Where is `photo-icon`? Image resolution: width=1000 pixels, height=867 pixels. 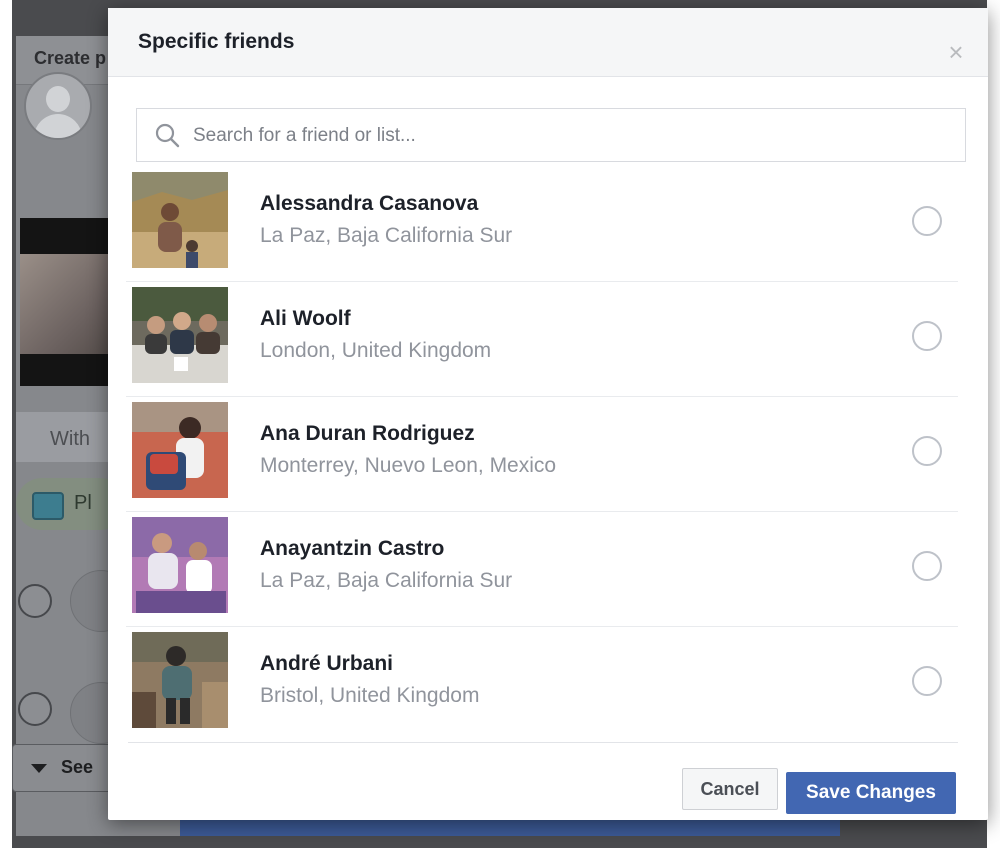 photo-icon is located at coordinates (48, 506).